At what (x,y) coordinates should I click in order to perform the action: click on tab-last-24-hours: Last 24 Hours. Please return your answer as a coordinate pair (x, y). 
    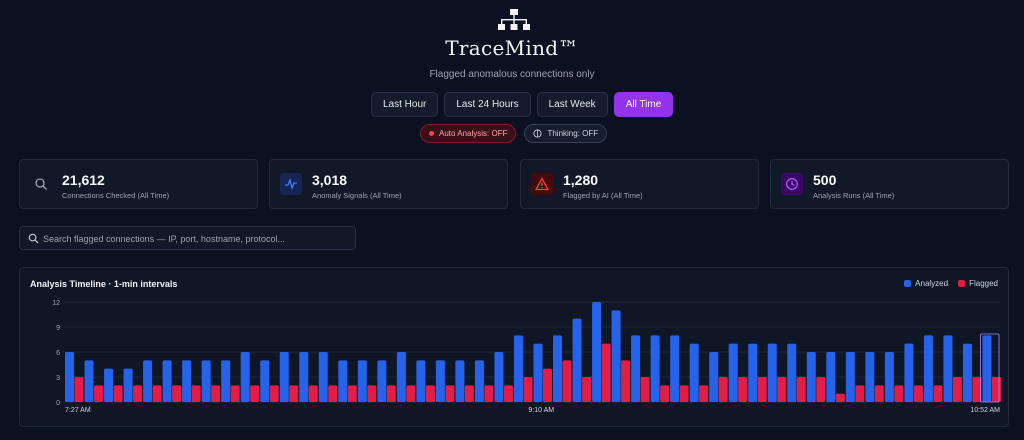
    Looking at the image, I should click on (487, 104).